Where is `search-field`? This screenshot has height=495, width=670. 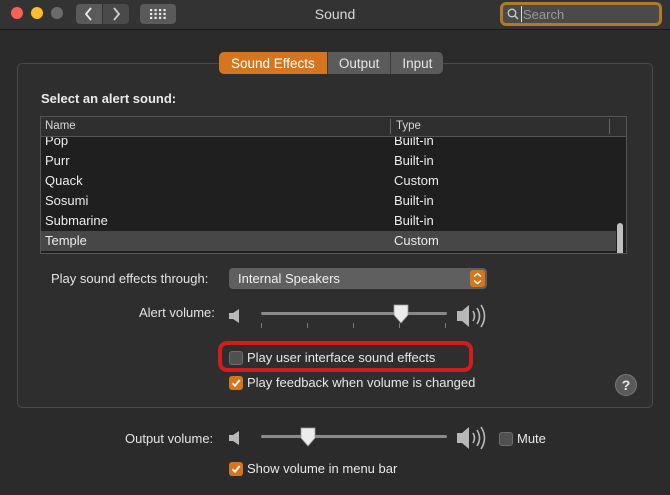 search-field is located at coordinates (581, 14).